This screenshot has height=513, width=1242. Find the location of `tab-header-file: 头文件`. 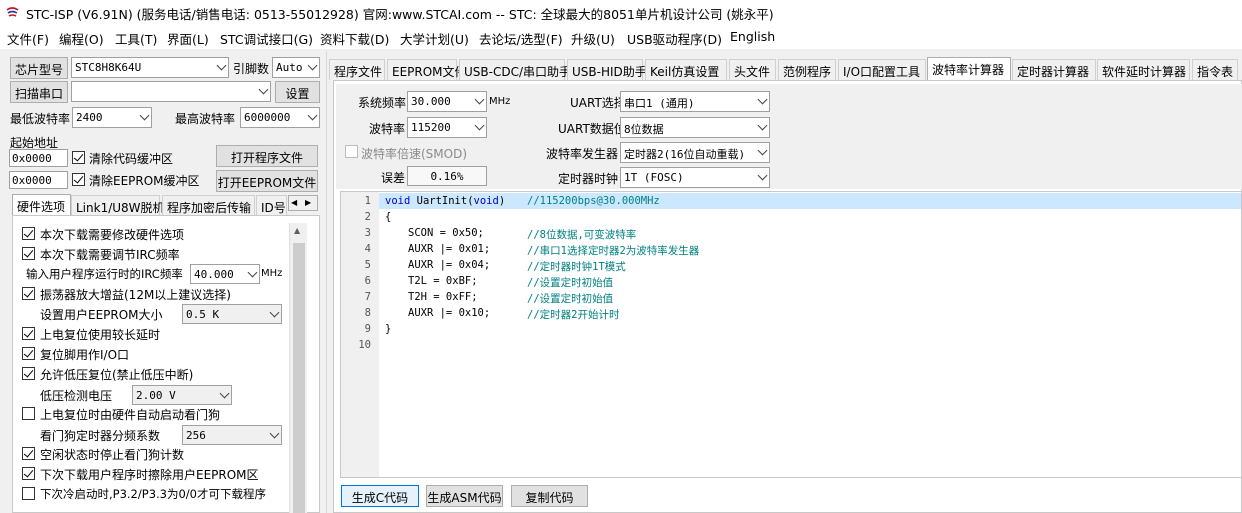

tab-header-file: 头文件 is located at coordinates (752, 69).